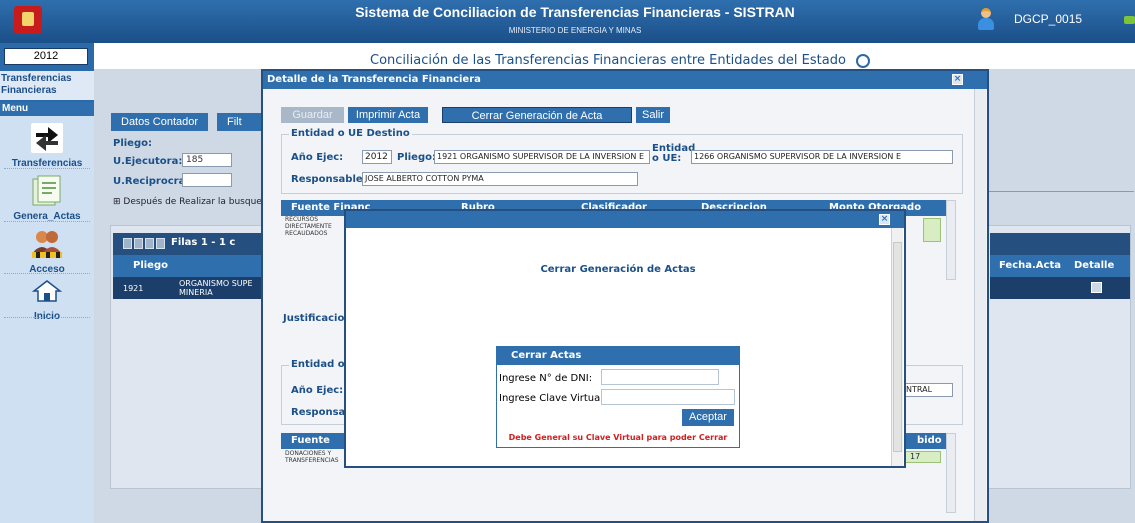 The height and width of the screenshot is (523, 1135). I want to click on sidebar-item-acceso: Acceso, so click(47, 251).